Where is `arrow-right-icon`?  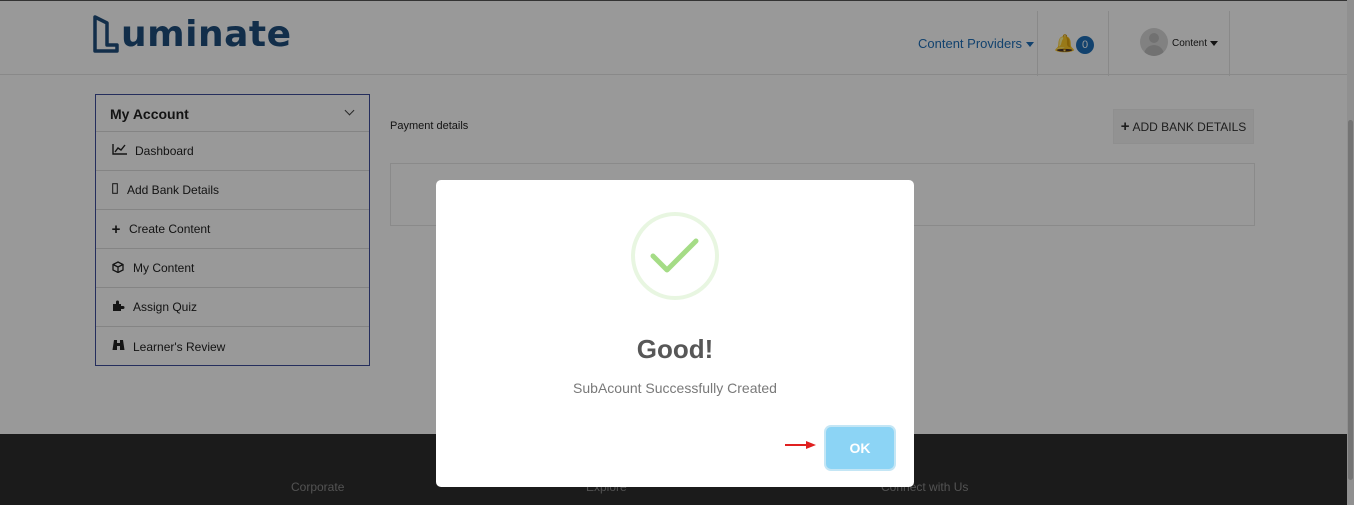
arrow-right-icon is located at coordinates (800, 445).